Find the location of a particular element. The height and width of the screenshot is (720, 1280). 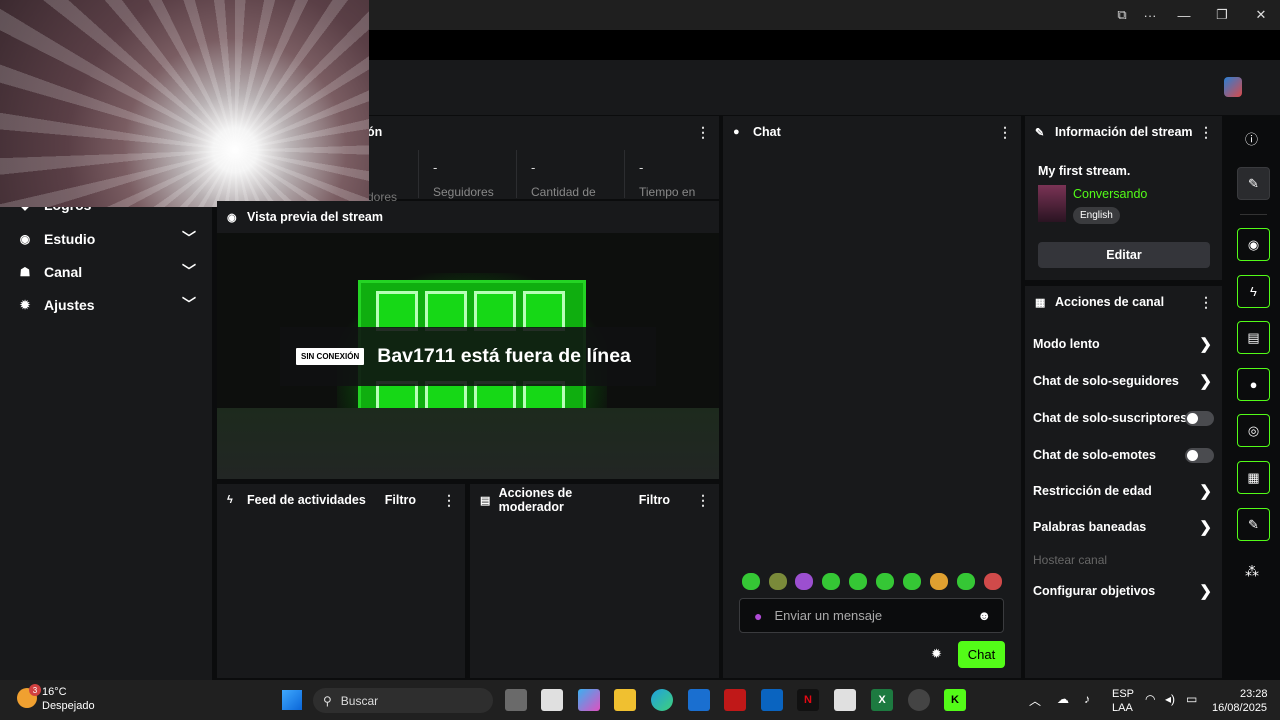

sidebar-item-label: Estudio is located at coordinates (70, 238).